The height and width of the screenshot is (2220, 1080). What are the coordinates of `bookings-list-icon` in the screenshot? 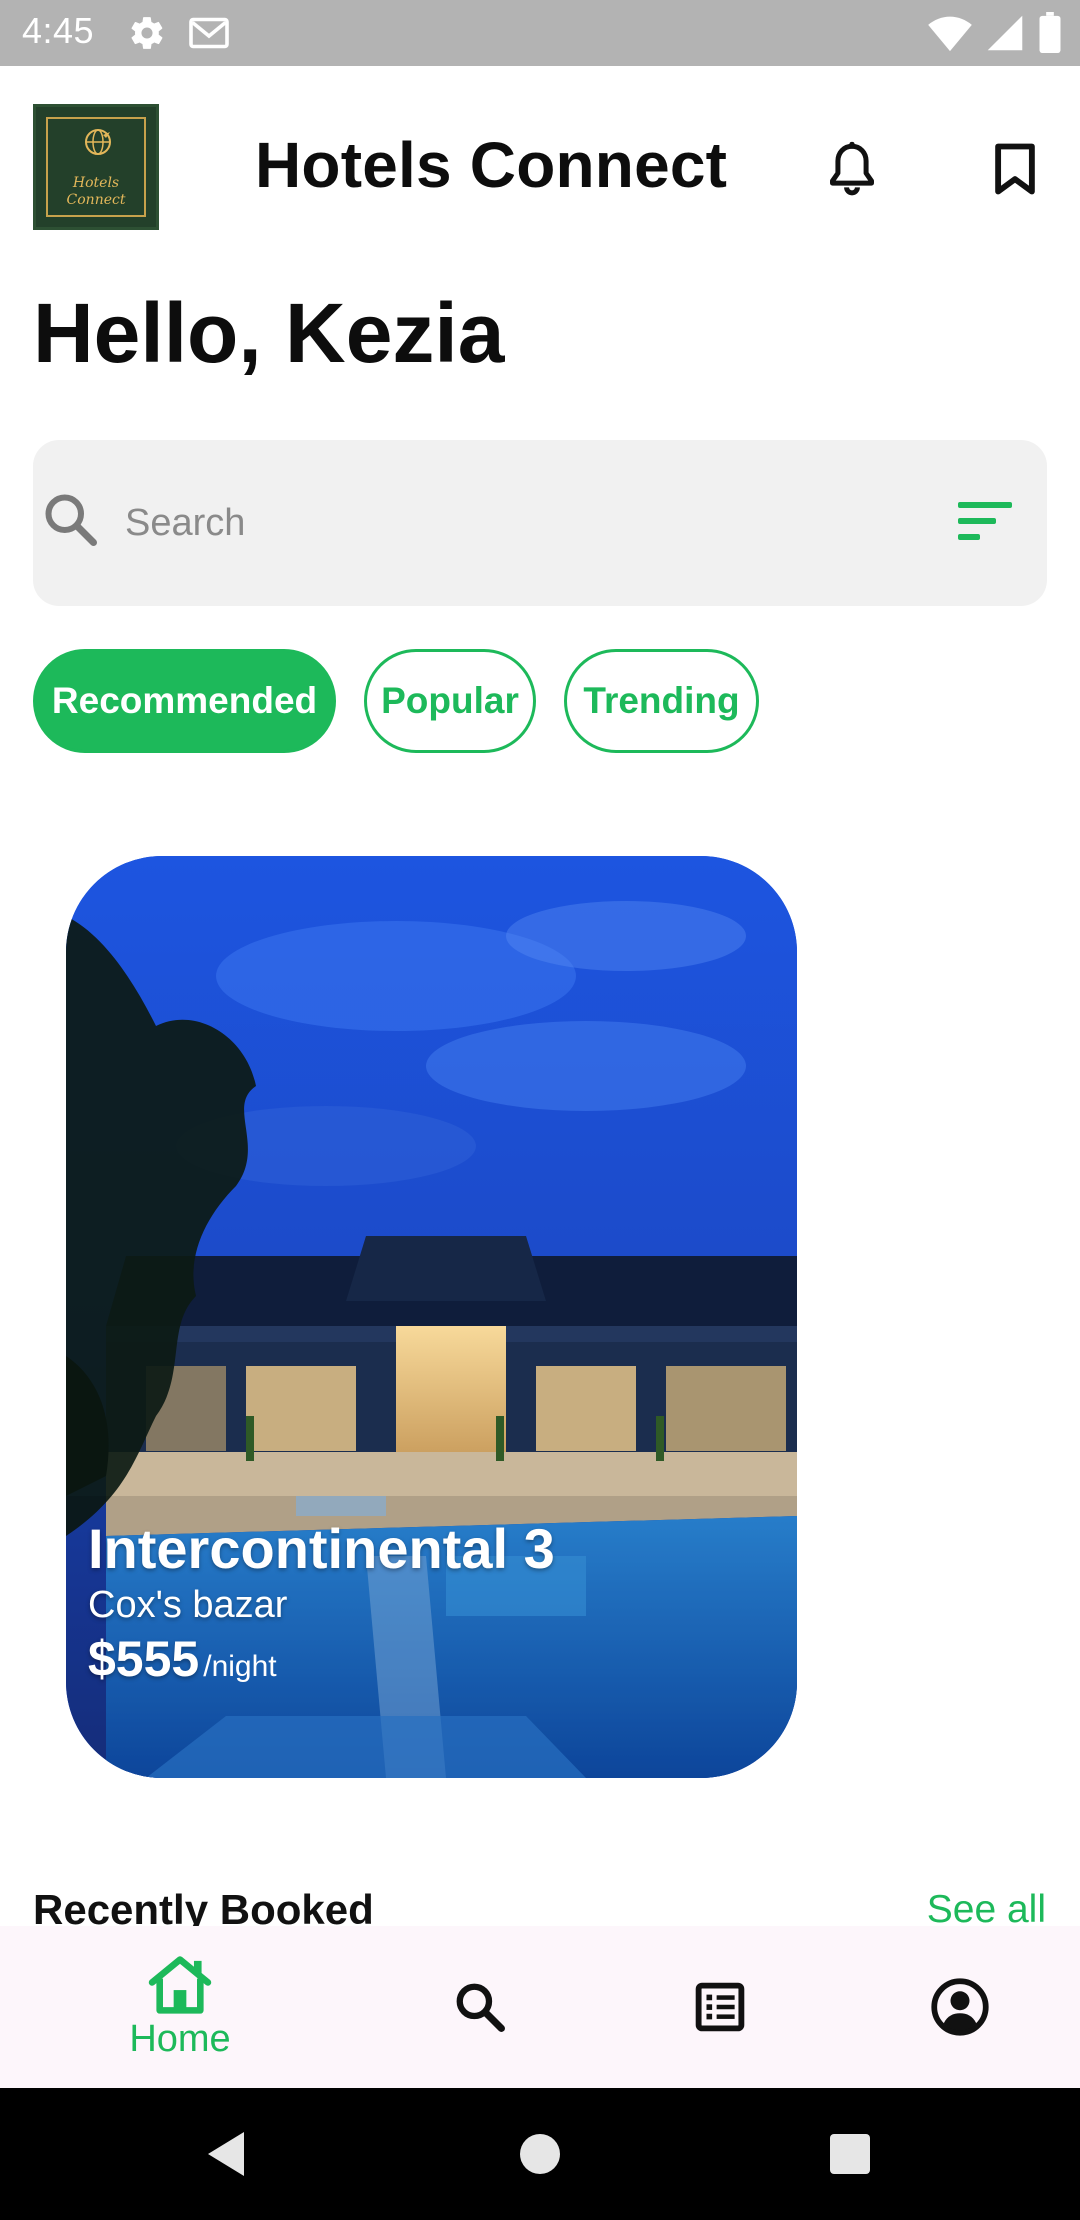 It's located at (720, 2007).